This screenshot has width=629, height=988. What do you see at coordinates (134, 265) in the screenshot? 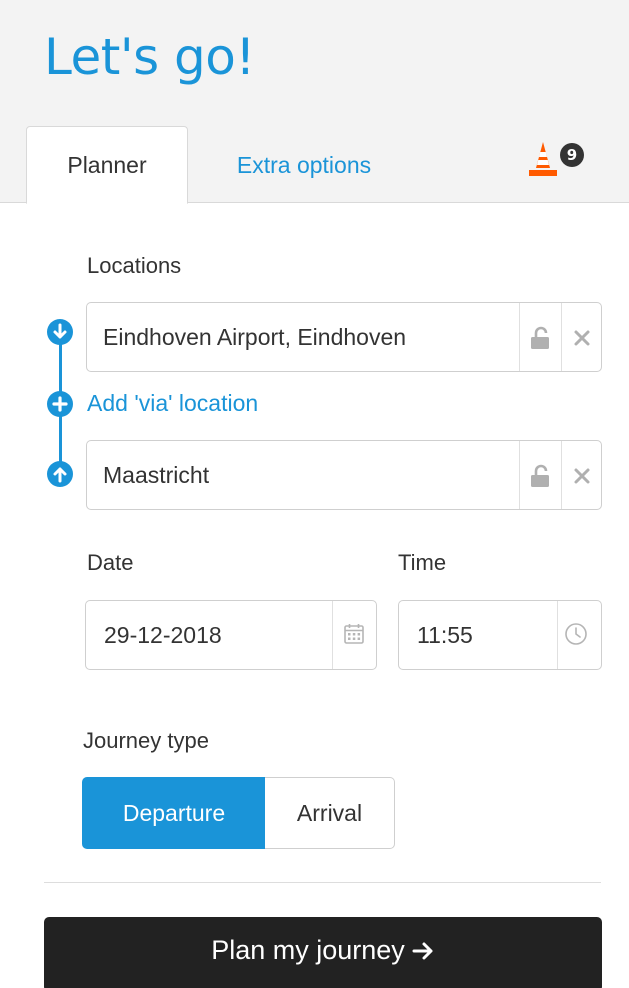
I see `locations-label: Locations` at bounding box center [134, 265].